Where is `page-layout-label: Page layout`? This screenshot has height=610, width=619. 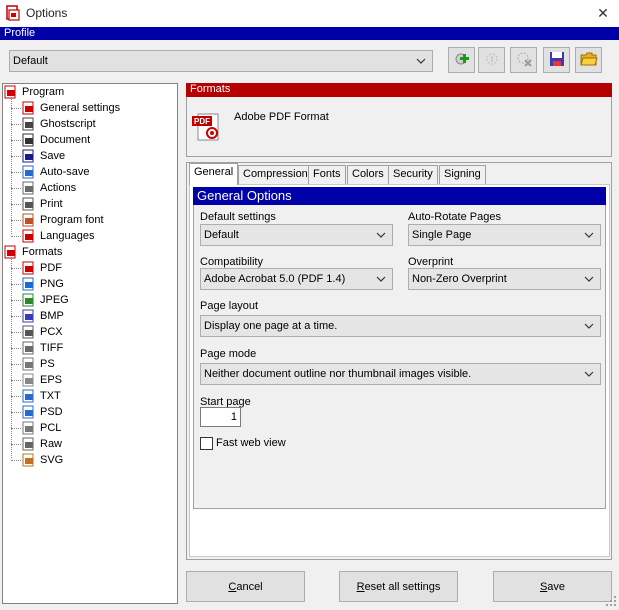 page-layout-label: Page layout is located at coordinates (229, 306).